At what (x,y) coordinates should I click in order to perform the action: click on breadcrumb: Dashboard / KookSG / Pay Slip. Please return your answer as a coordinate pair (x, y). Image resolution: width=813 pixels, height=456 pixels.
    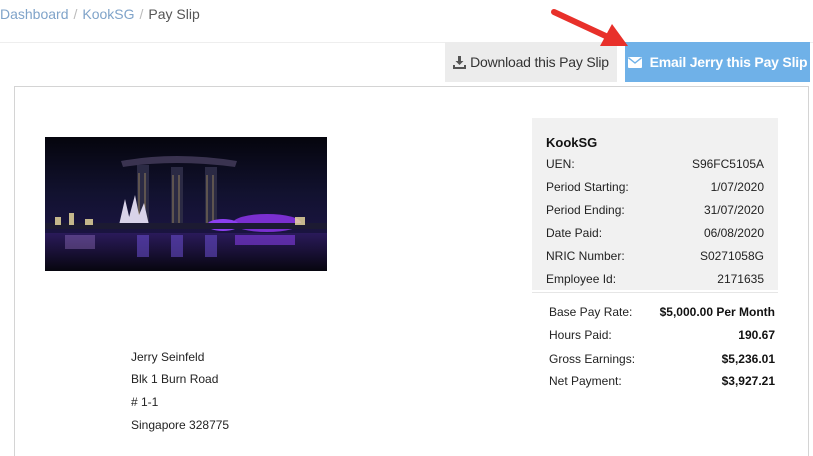
    Looking at the image, I should click on (100, 14).